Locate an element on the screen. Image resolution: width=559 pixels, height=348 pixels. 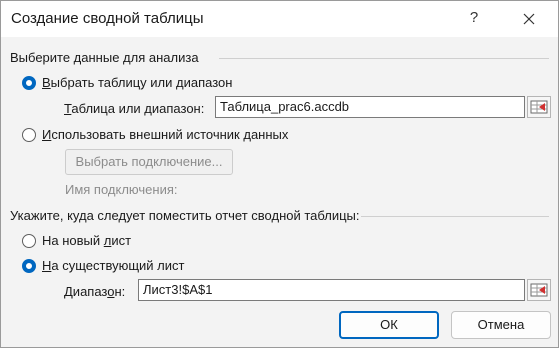
radio-external-source-label: Использовать внешний источник данных is located at coordinates (165, 134).